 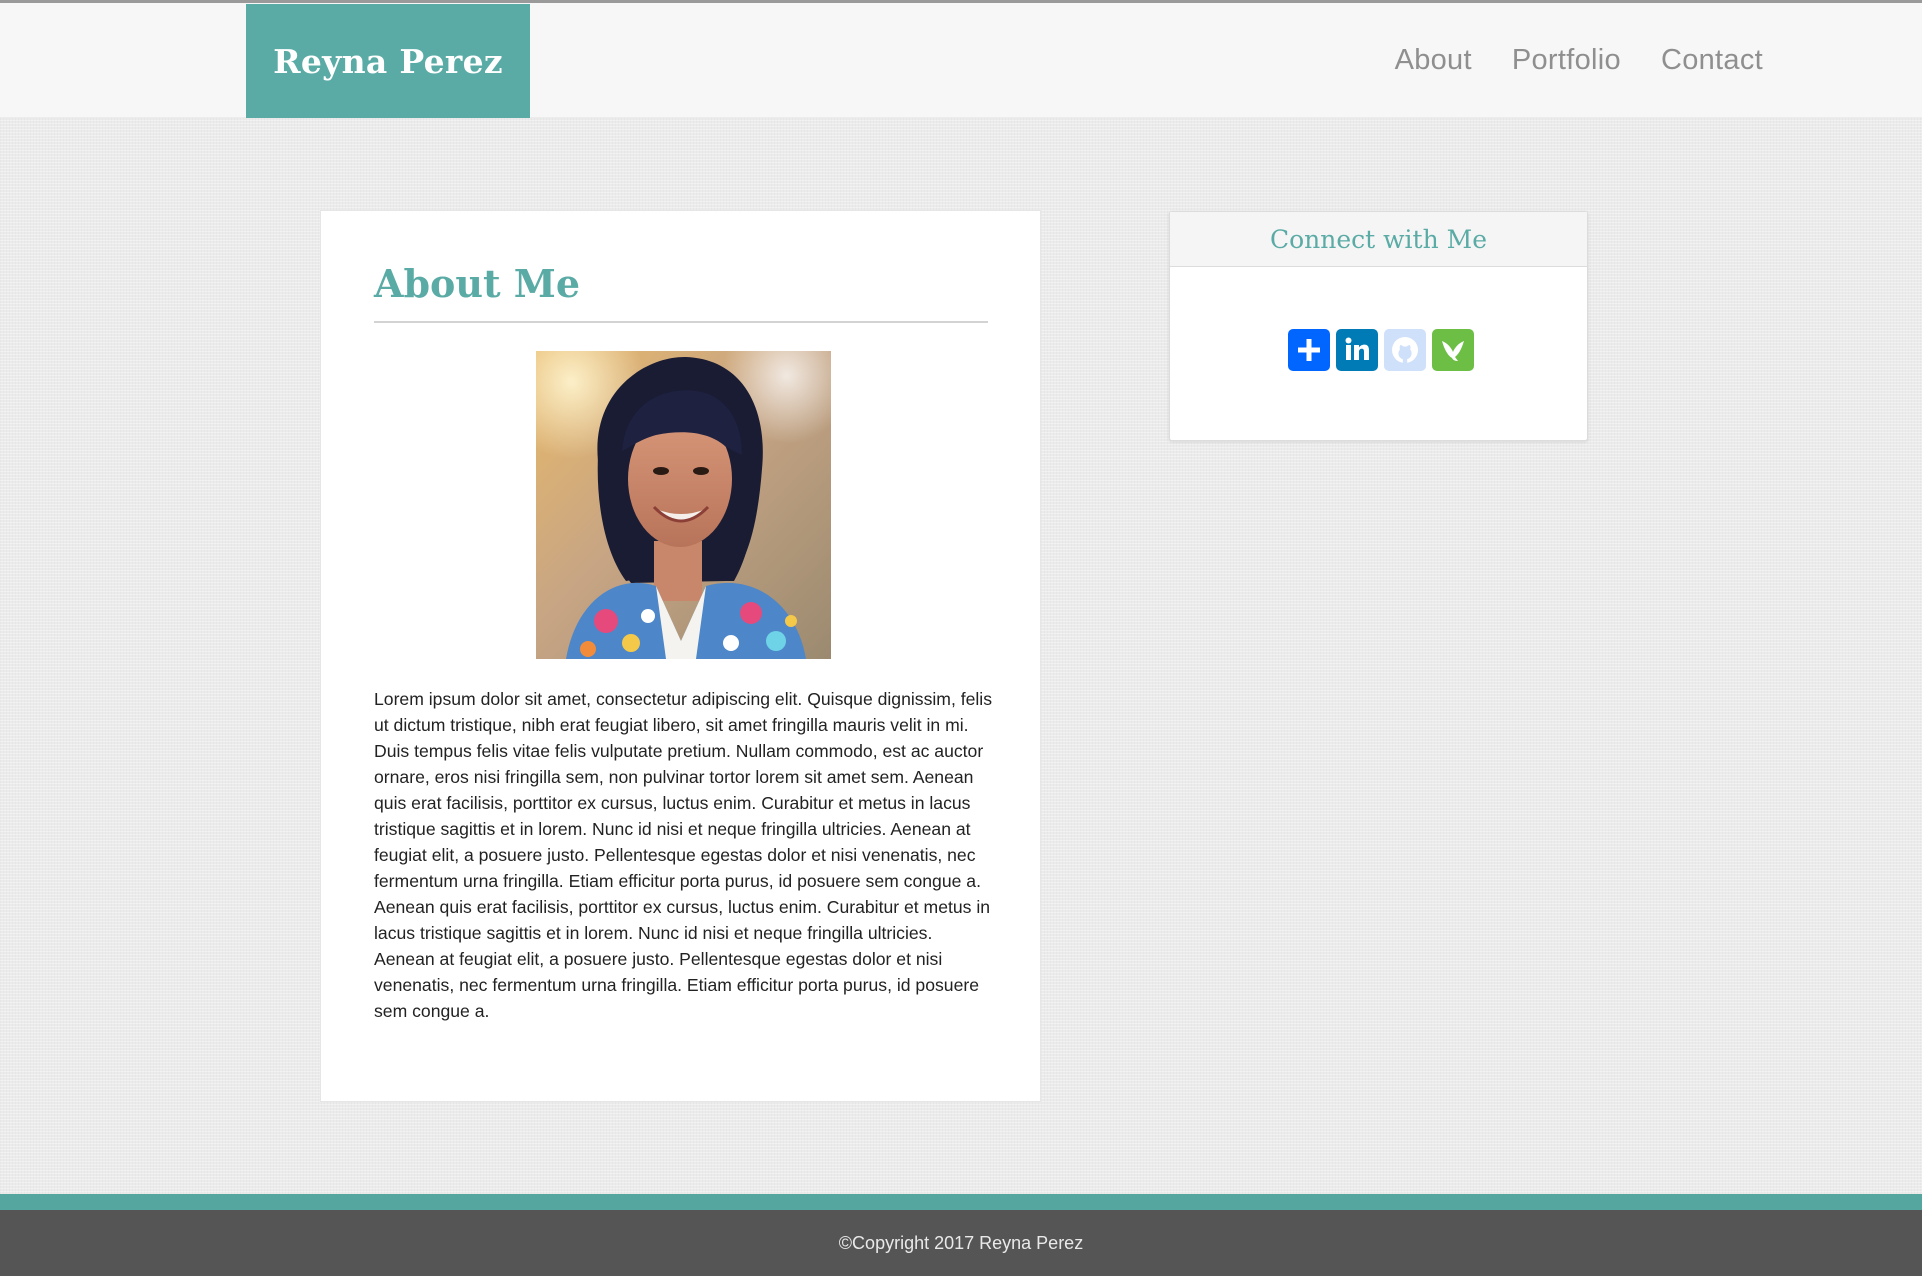 What do you see at coordinates (1378, 326) in the screenshot?
I see `connect-widget: Connect with Me` at bounding box center [1378, 326].